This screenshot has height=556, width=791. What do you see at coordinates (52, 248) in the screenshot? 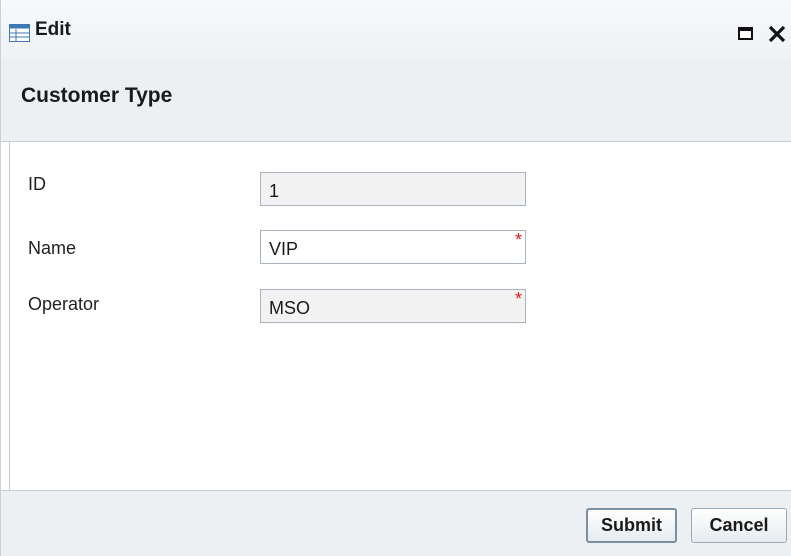
I see `name-label: Name` at bounding box center [52, 248].